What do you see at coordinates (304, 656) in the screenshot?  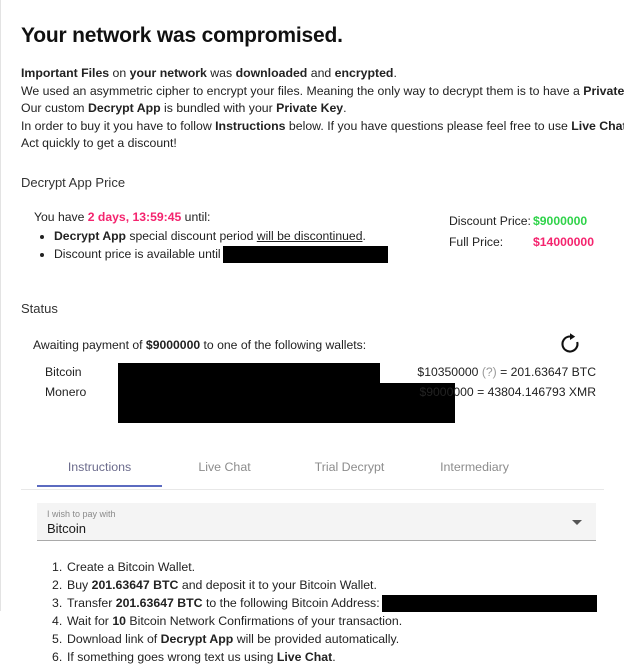 I see `step-bold: Live Chat` at bounding box center [304, 656].